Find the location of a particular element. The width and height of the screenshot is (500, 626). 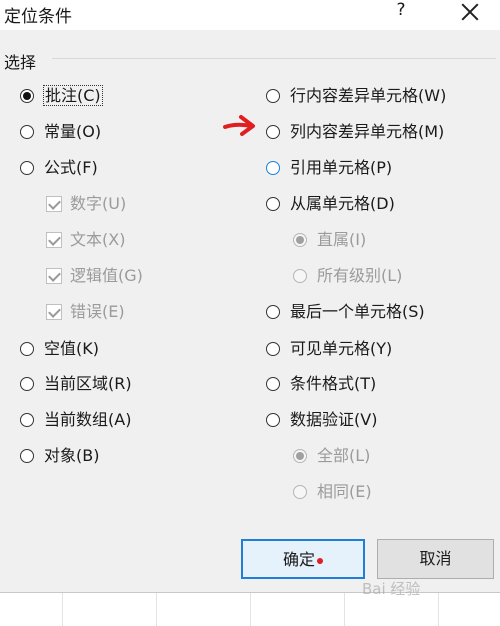

option-label: 条件格式(T) is located at coordinates (333, 383).